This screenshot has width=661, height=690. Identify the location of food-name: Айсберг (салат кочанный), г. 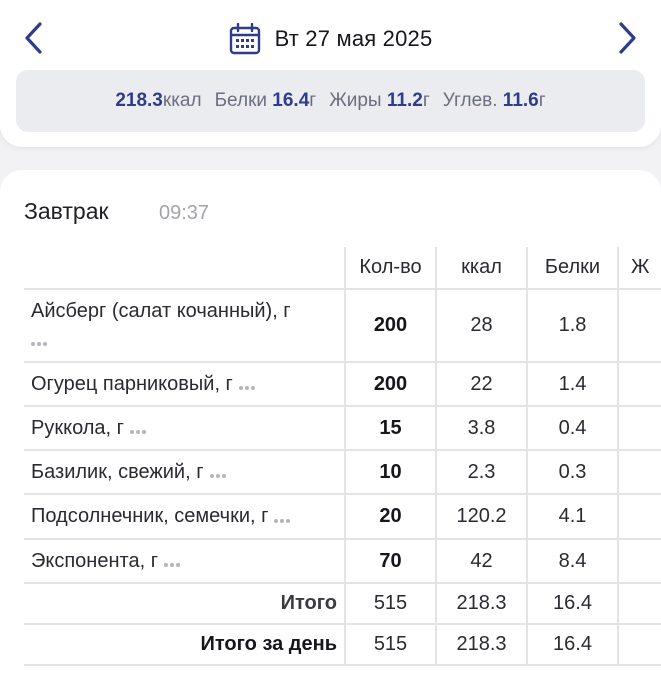
(161, 311).